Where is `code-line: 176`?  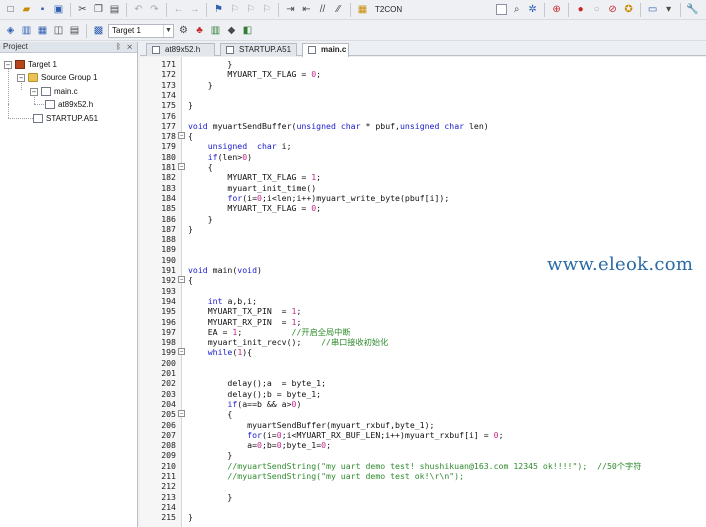 code-line: 176 is located at coordinates (423, 116).